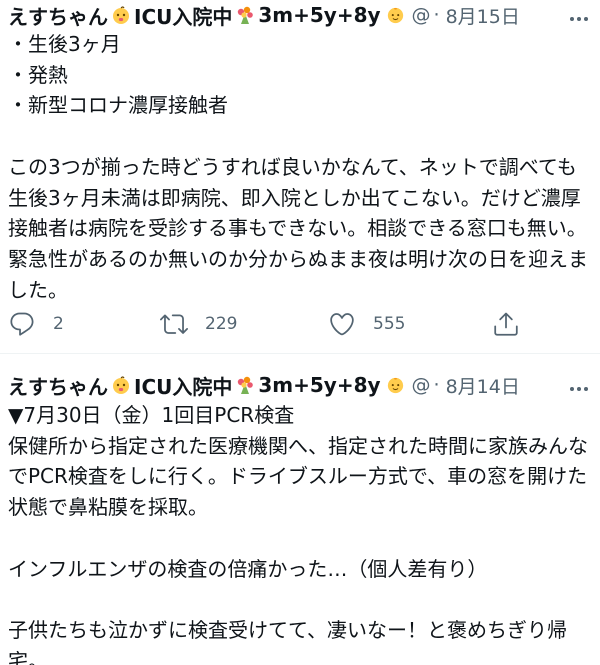 The image size is (600, 665). Describe the element at coordinates (342, 324) in the screenshot. I see `heart-icon` at that location.